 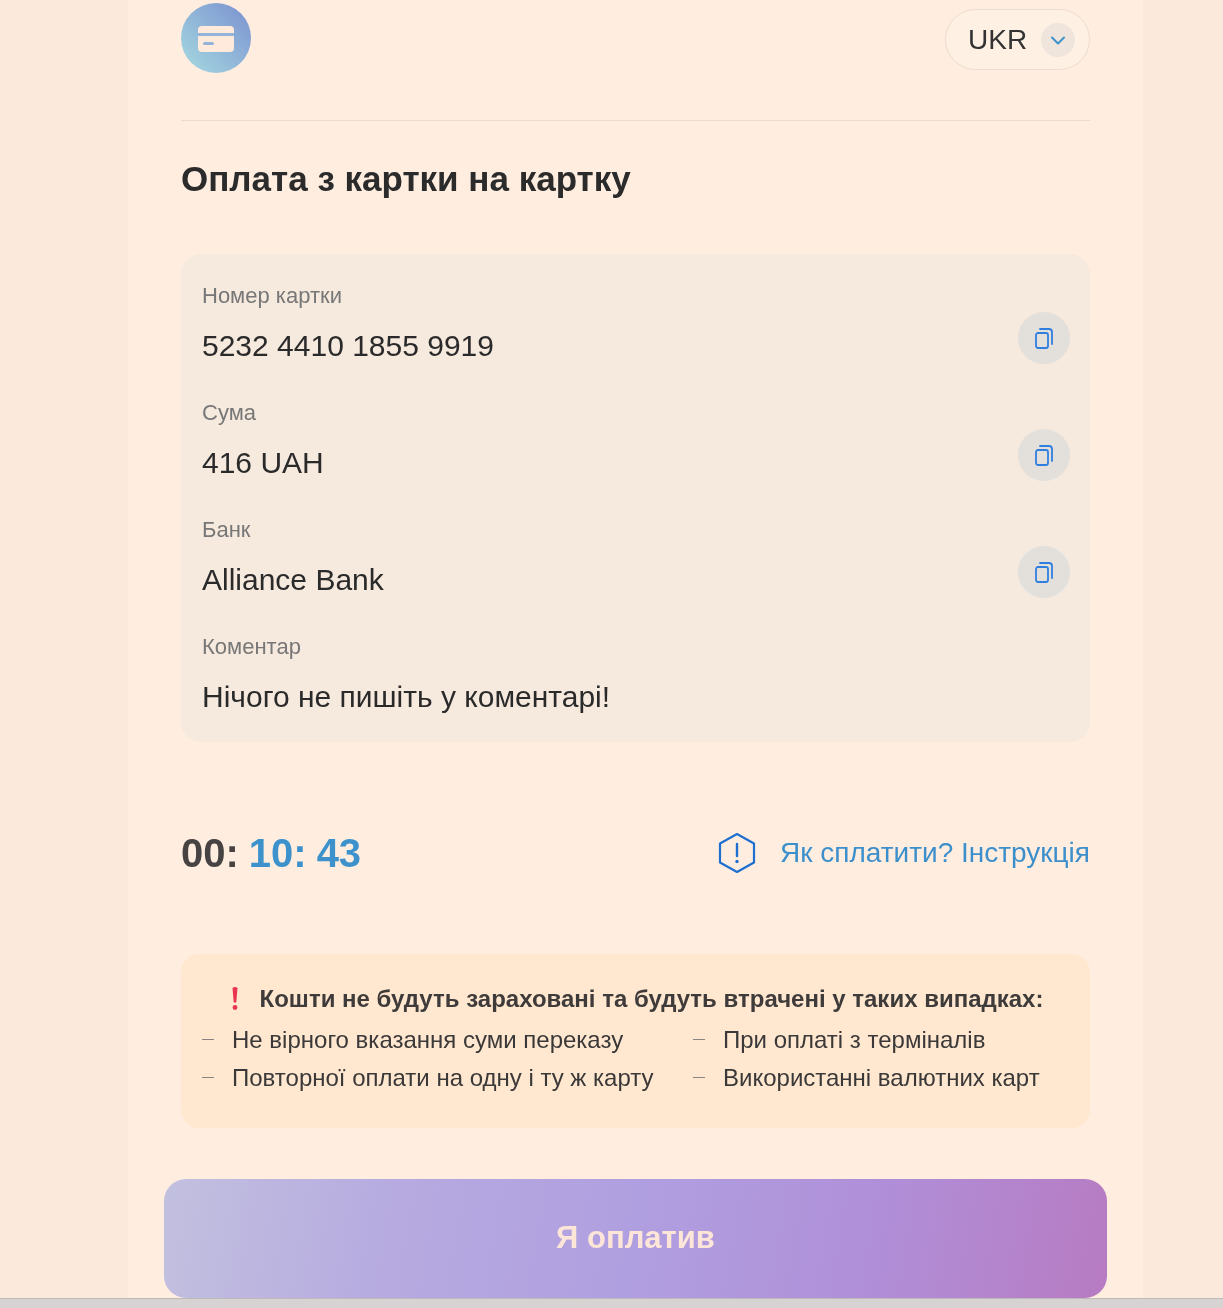 I want to click on warning-hexagon-icon, so click(x=737, y=852).